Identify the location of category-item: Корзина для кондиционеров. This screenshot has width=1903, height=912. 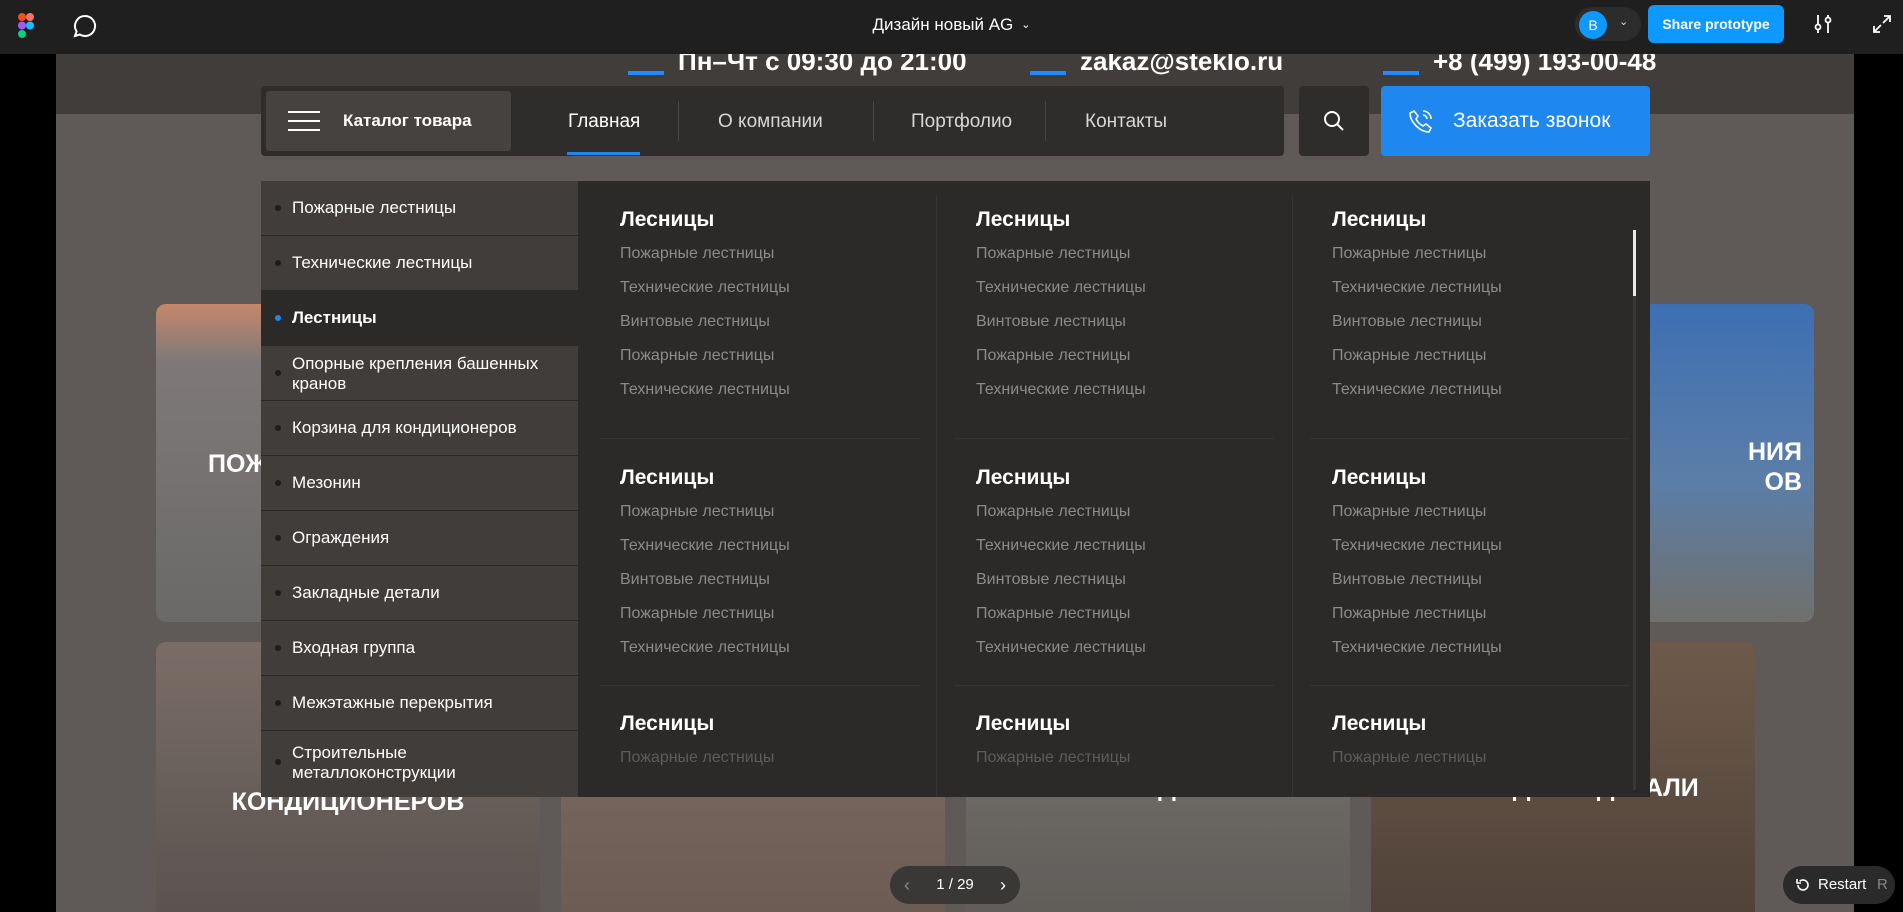
(419, 428).